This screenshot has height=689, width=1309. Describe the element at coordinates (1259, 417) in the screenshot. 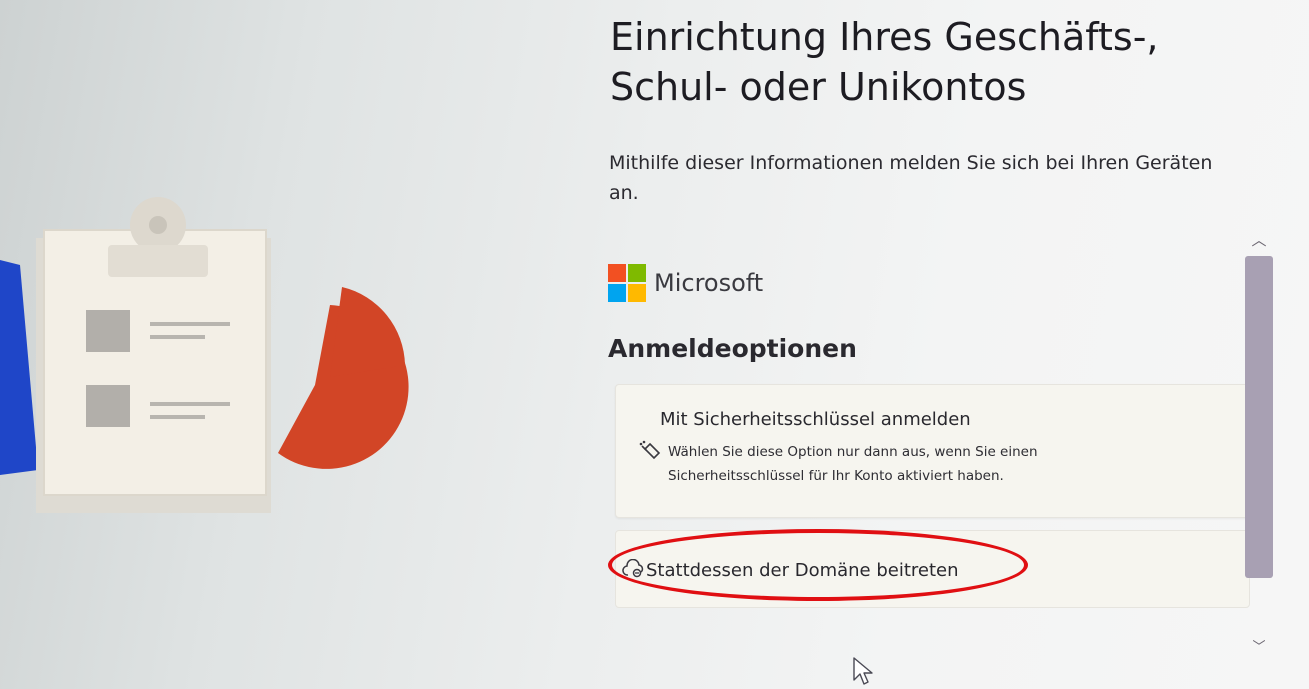

I see `scroll-thumb` at that location.